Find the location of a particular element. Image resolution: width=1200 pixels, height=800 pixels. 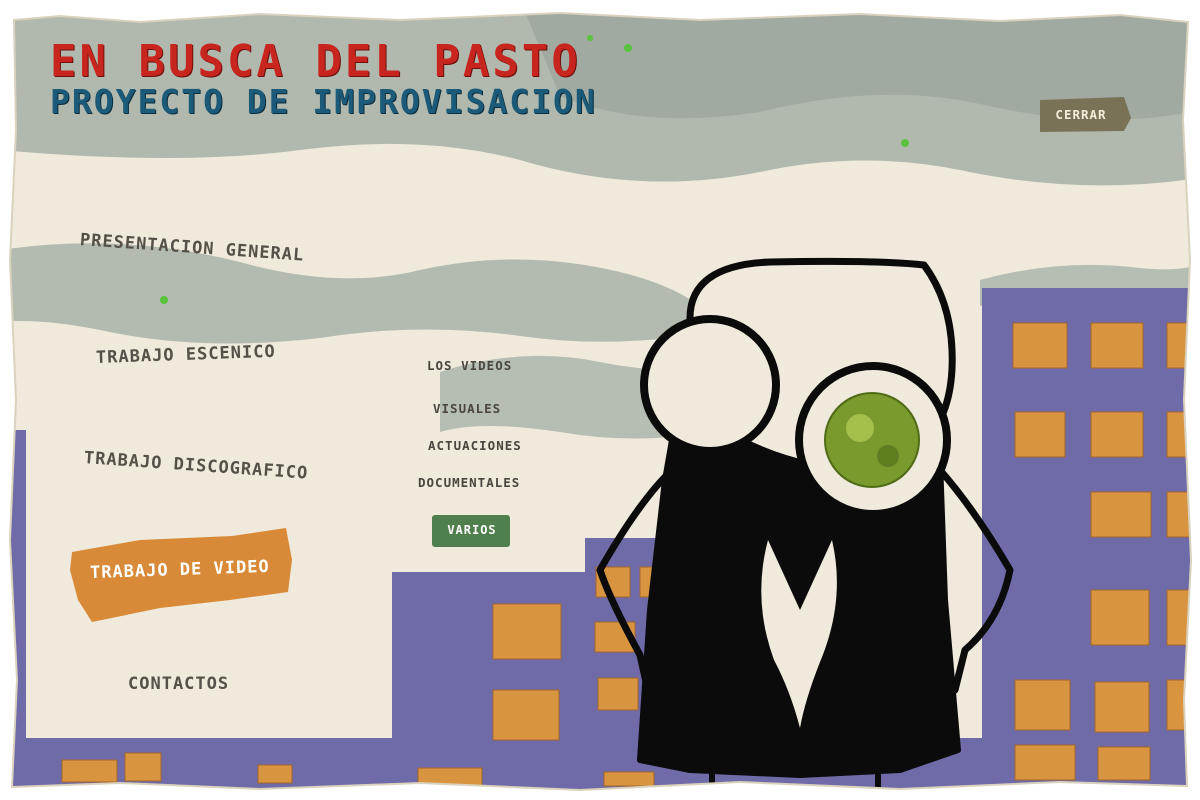

subnav-varios: VARIOS is located at coordinates (472, 530).